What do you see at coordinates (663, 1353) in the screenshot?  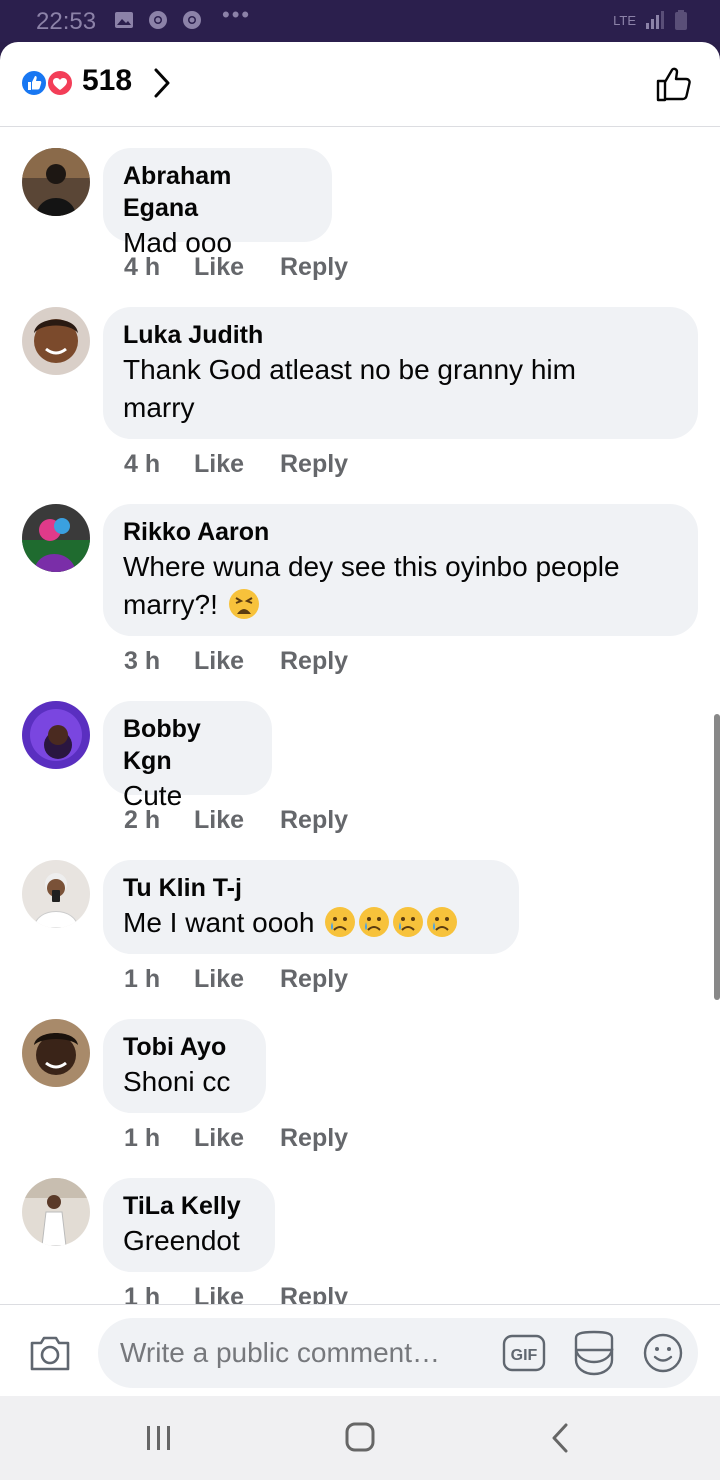 I see `emoji-icon` at bounding box center [663, 1353].